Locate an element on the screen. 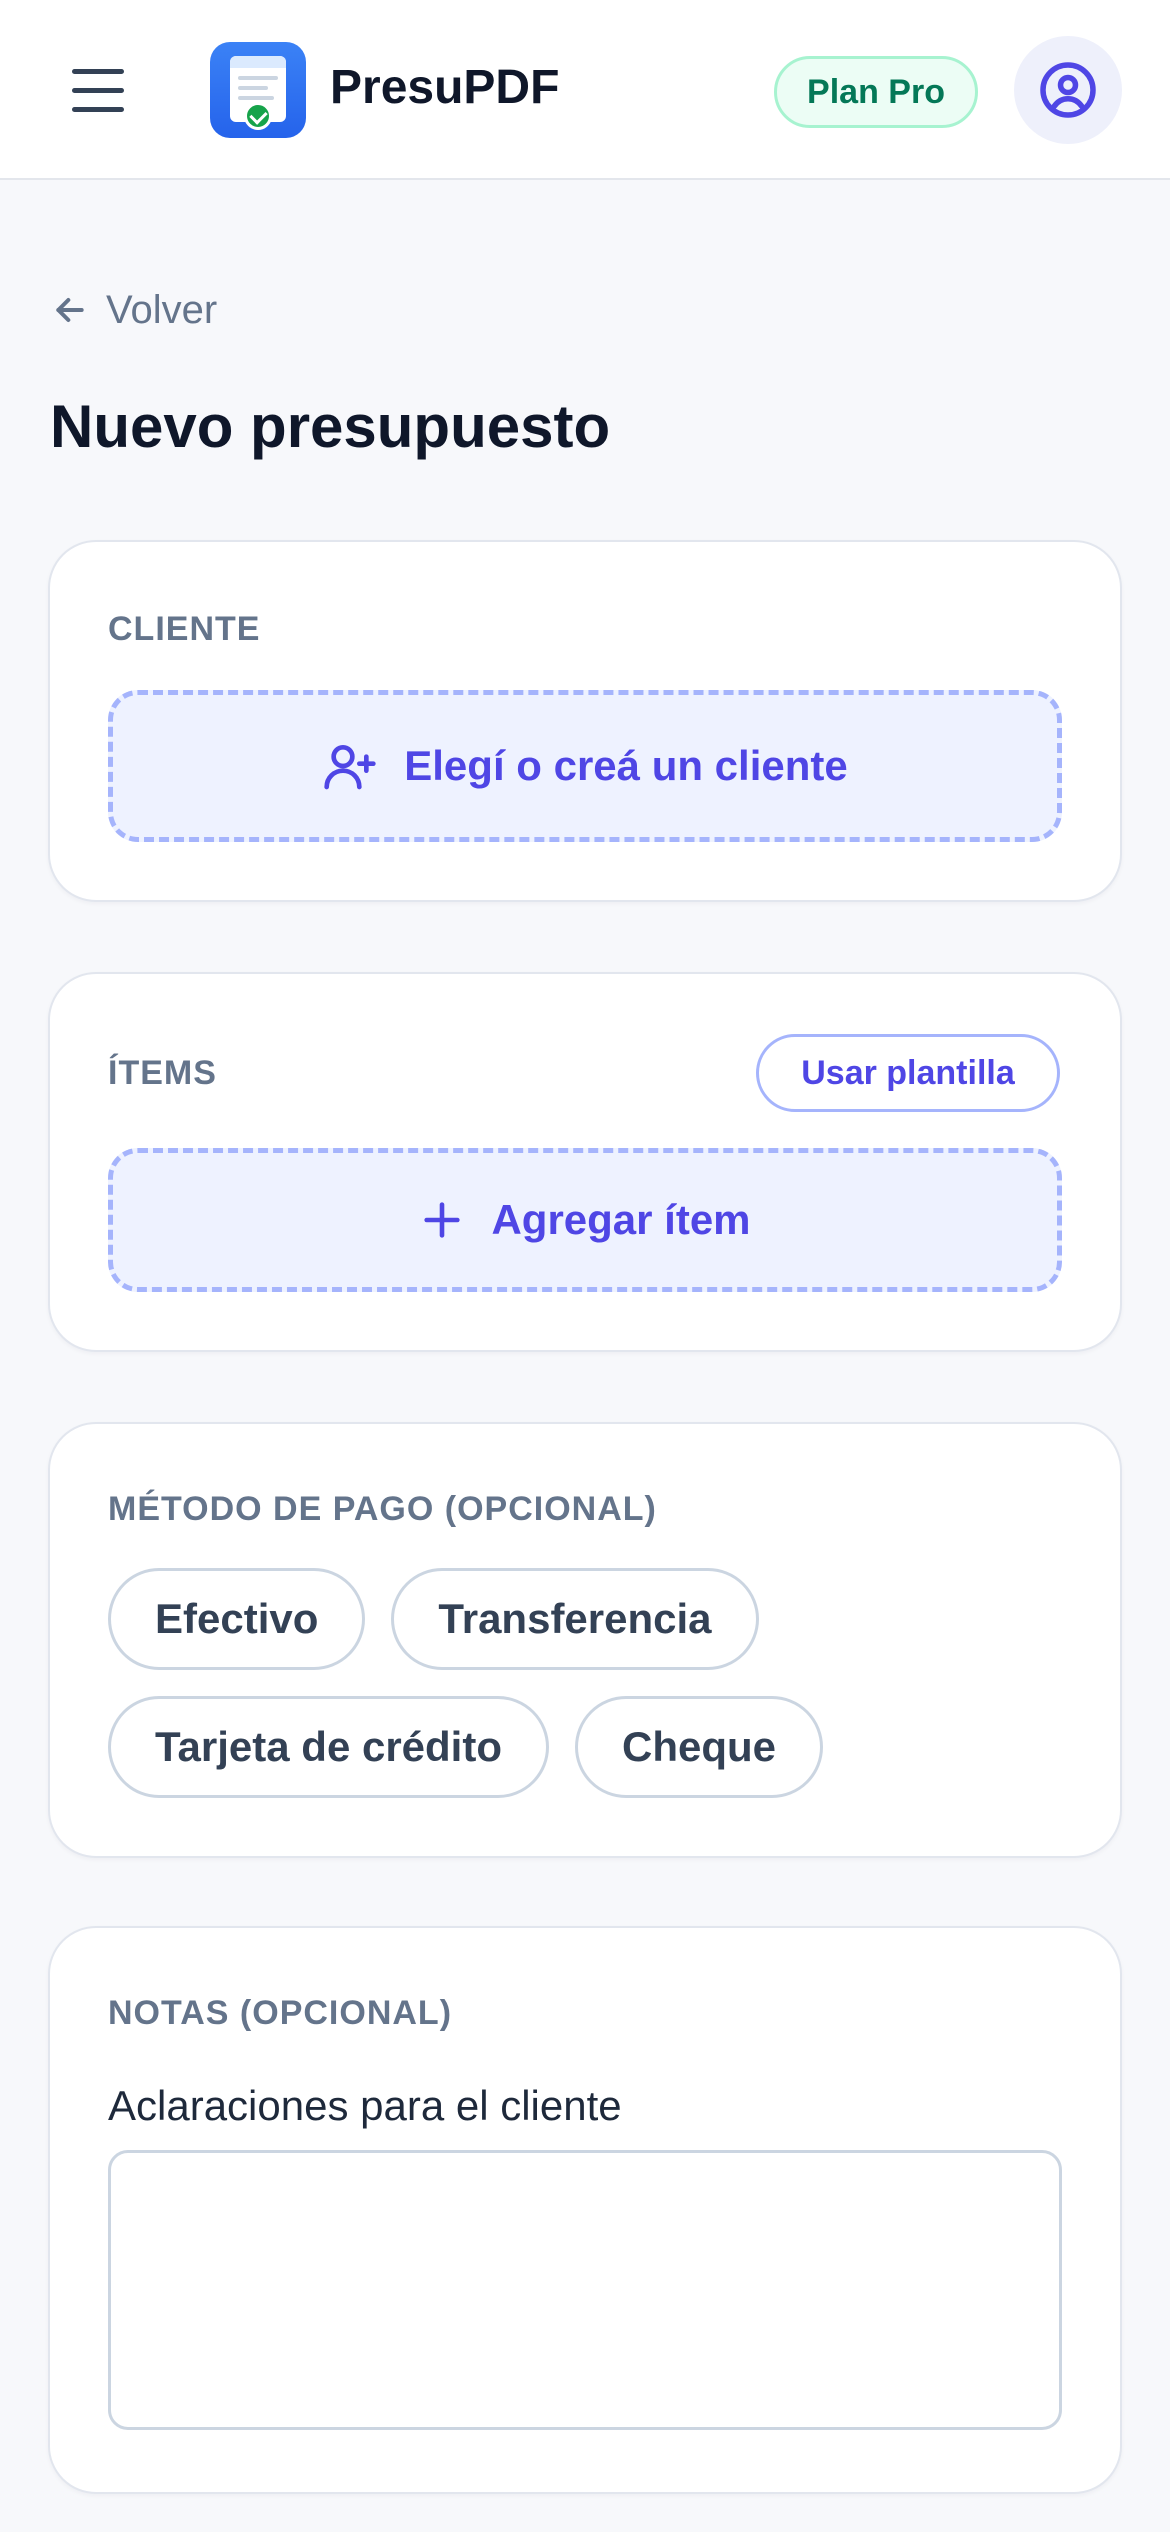 This screenshot has width=1170, height=2532. use-template-button: Usar plantilla is located at coordinates (908, 1073).